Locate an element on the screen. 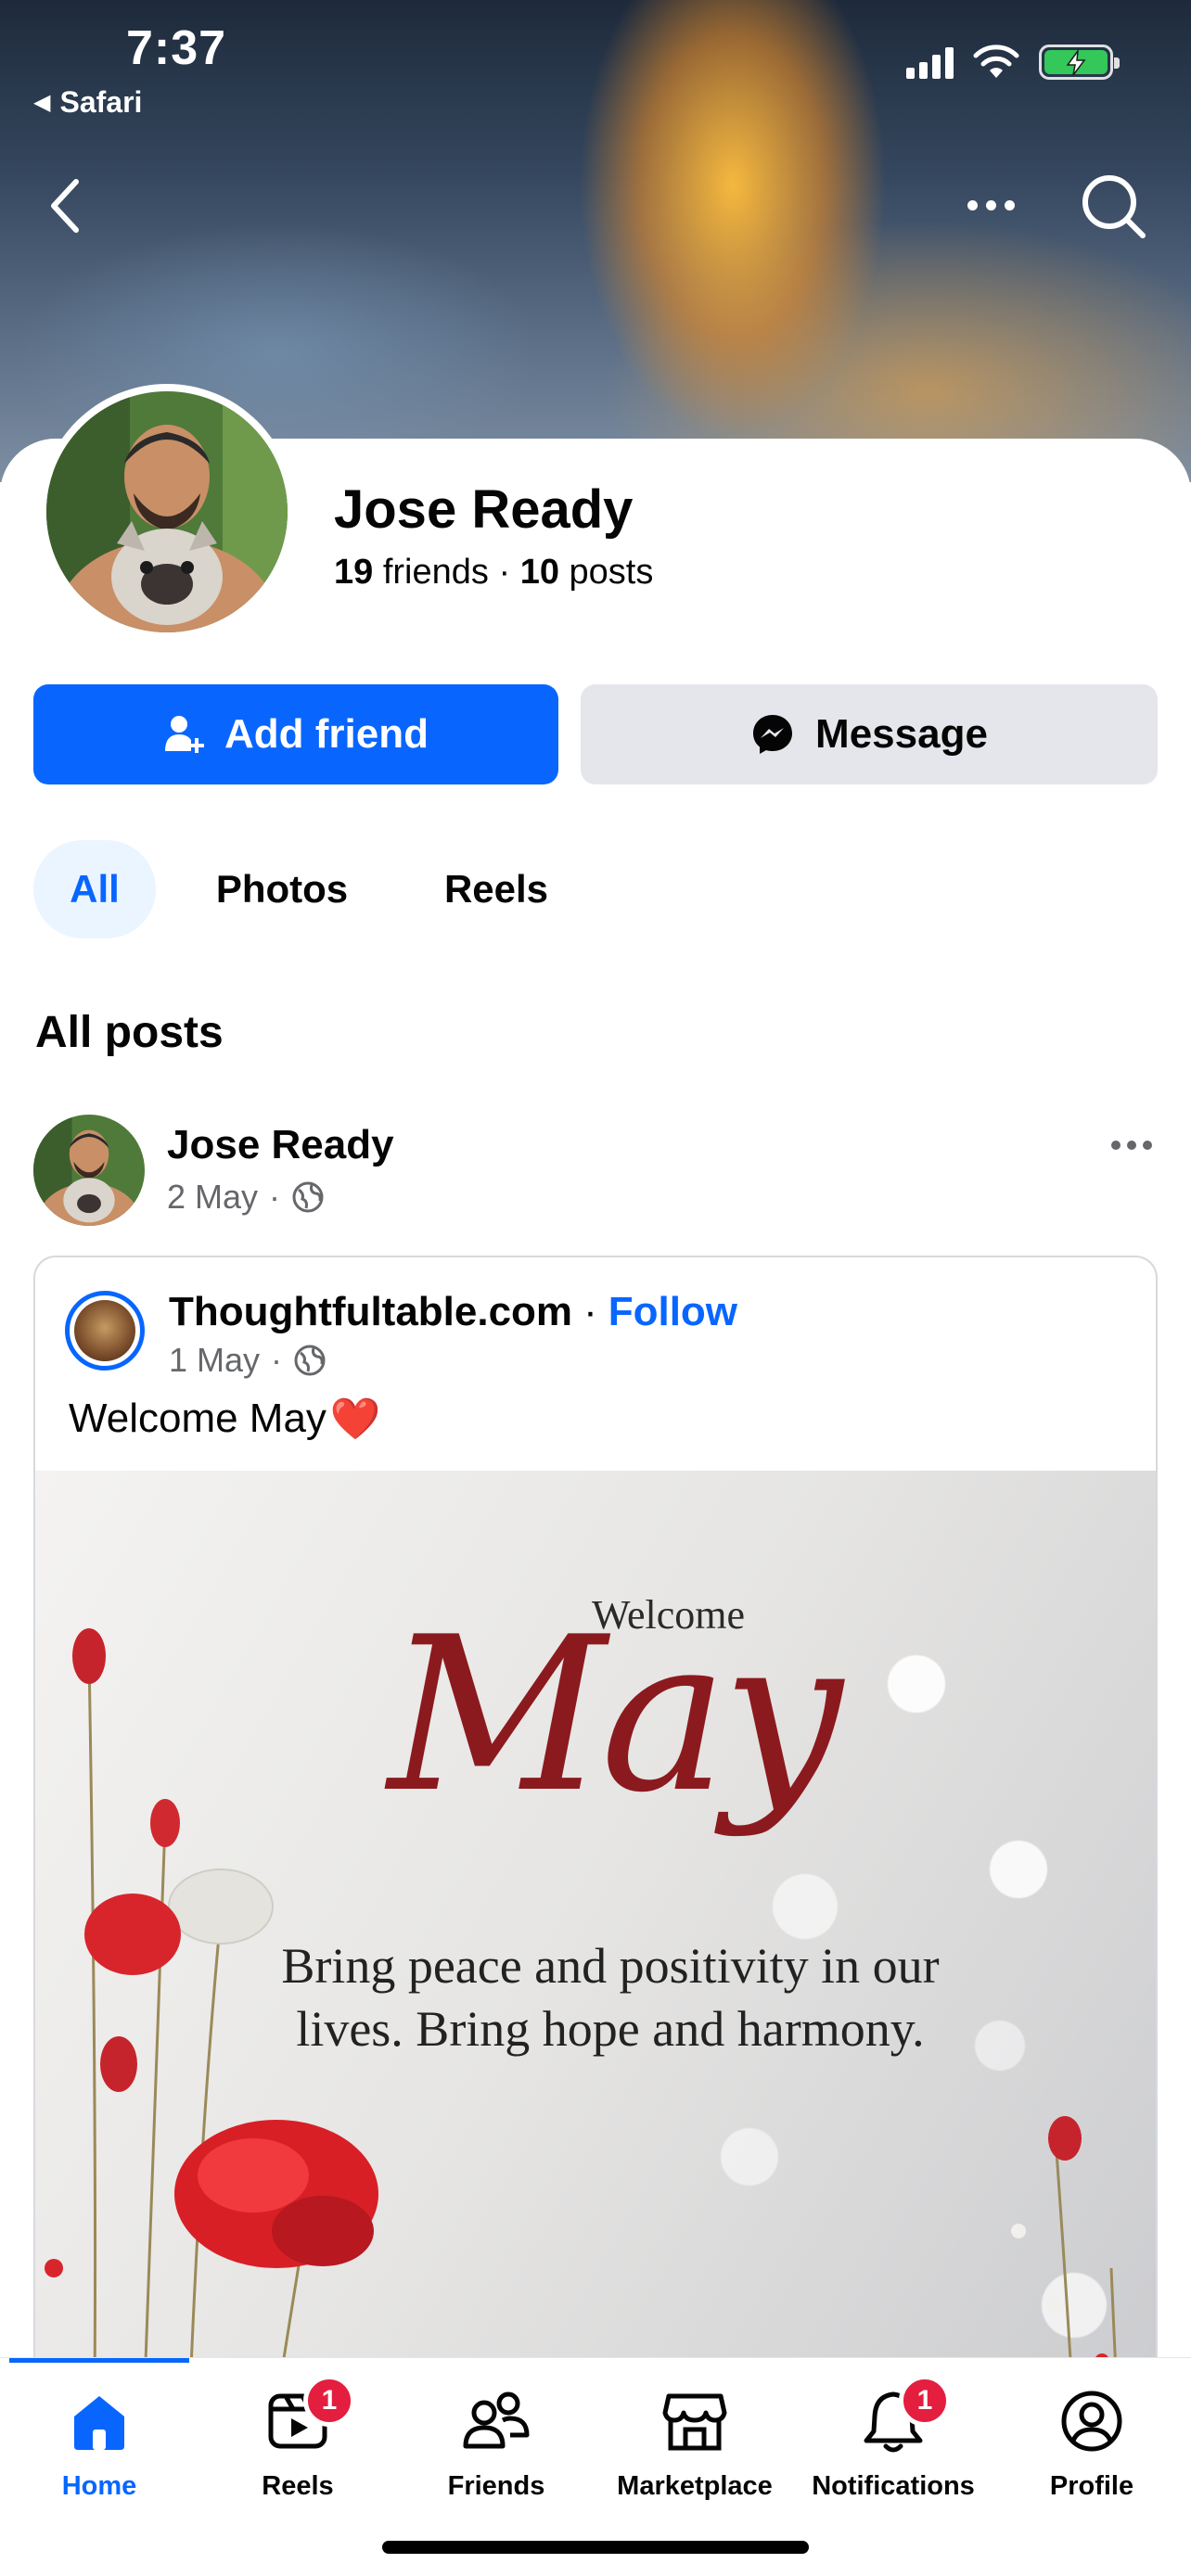  posts-count: 10 is located at coordinates (539, 572).